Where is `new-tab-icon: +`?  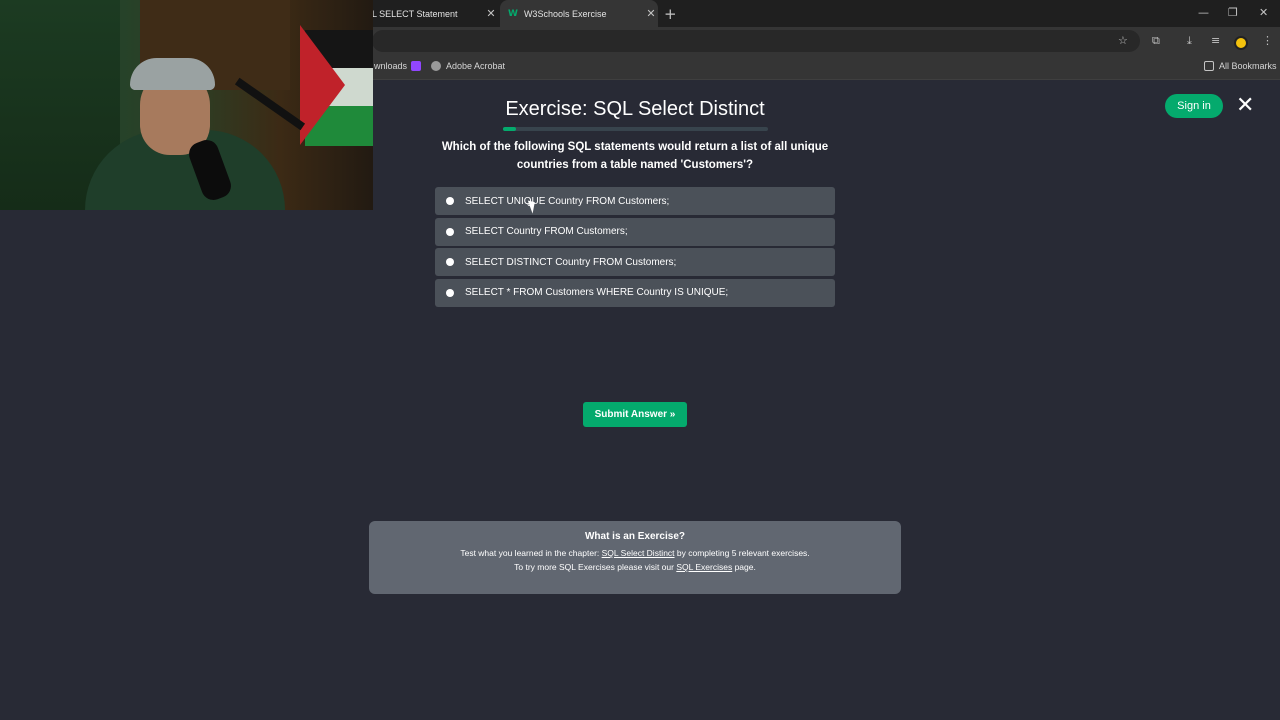 new-tab-icon: + is located at coordinates (670, 14).